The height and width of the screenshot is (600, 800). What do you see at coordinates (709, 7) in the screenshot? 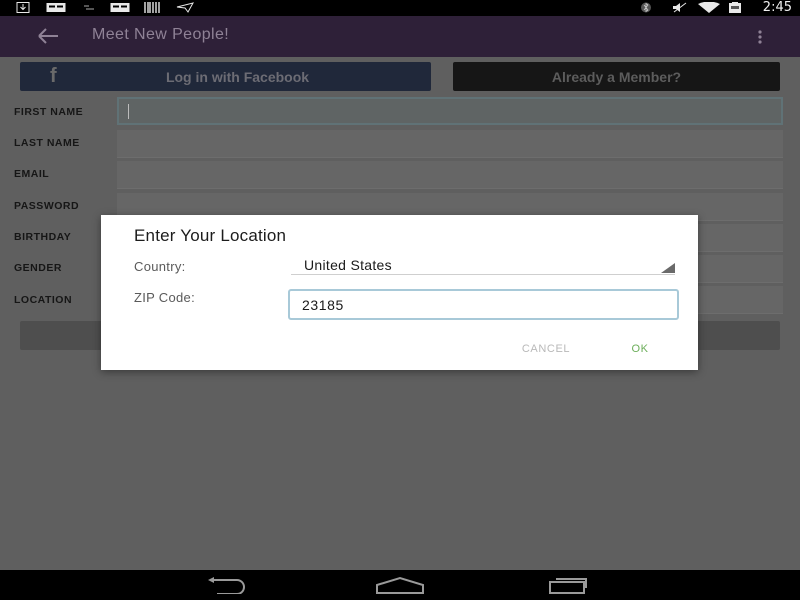
I see `wifi-icon` at bounding box center [709, 7].